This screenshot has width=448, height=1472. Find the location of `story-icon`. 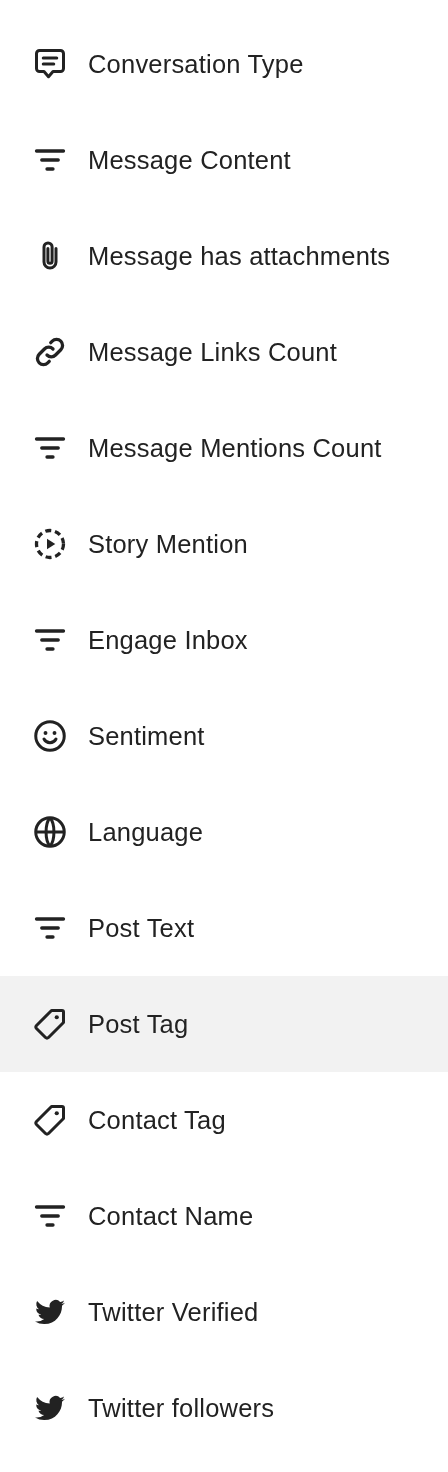

story-icon is located at coordinates (50, 544).